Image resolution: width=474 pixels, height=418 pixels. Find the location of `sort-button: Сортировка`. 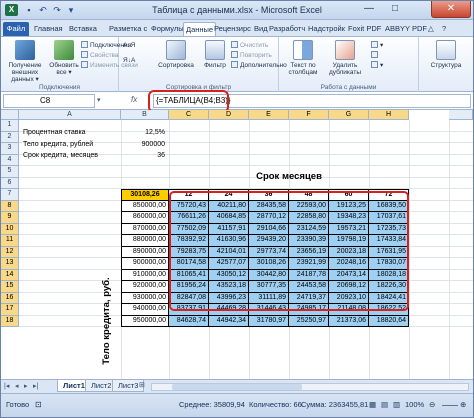

sort-button: Сортировка is located at coordinates (176, 54).